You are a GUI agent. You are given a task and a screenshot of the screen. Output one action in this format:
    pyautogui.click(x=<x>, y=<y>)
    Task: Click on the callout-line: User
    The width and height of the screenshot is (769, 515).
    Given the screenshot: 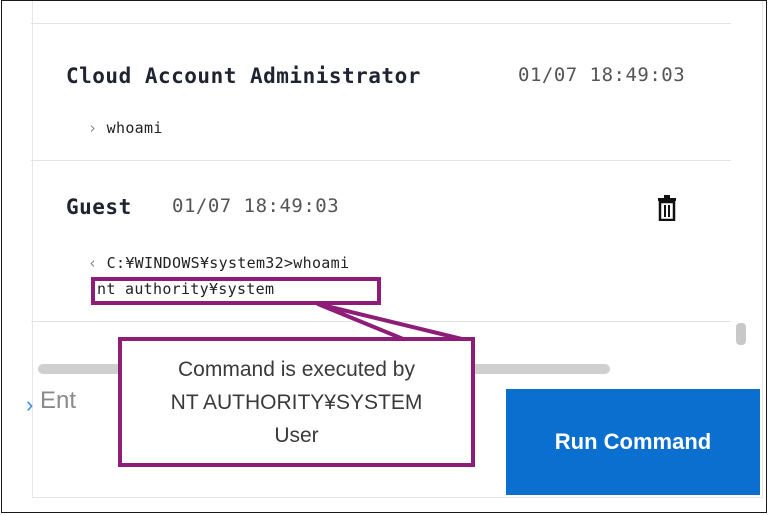 What is the action you would take?
    pyautogui.click(x=296, y=435)
    